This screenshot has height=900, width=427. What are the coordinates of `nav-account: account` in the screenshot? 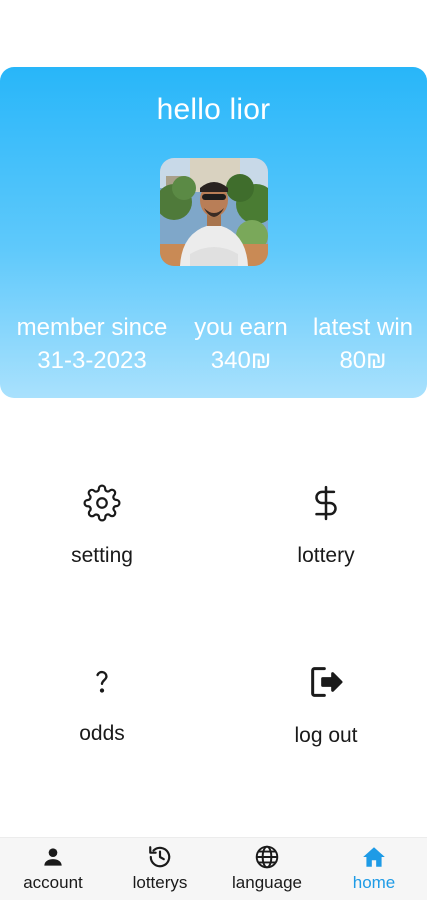 It's located at (53, 868).